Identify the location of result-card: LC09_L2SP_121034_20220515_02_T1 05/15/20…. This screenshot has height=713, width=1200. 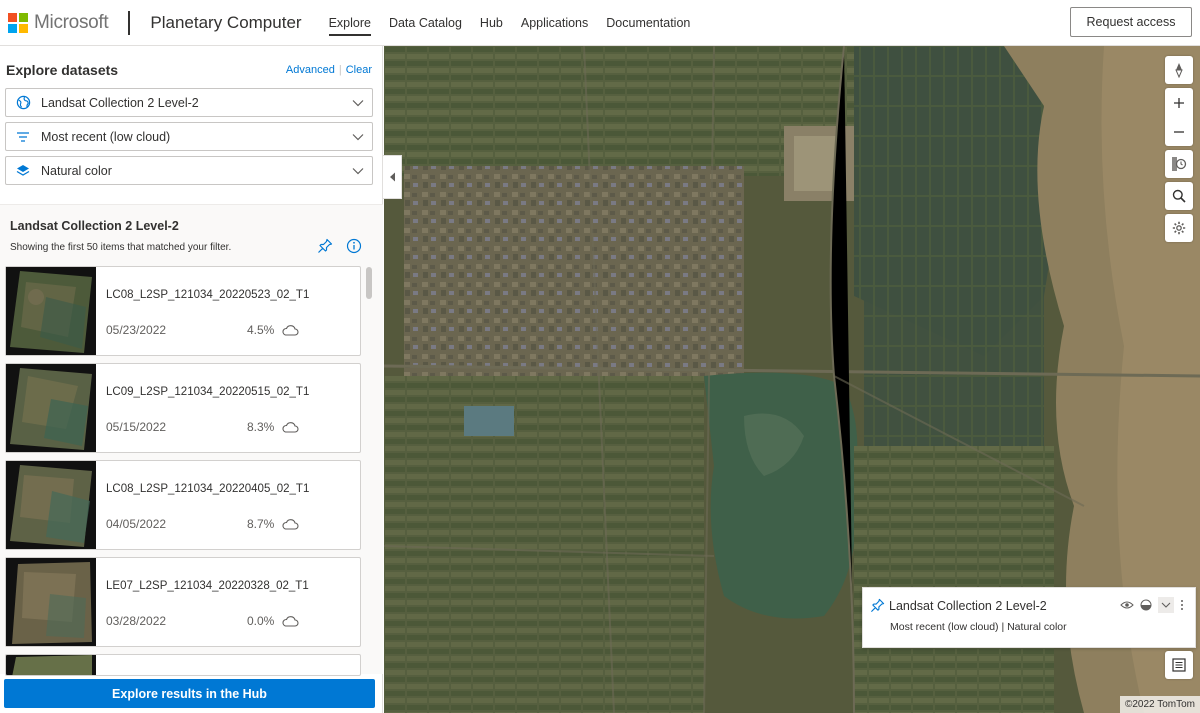
(183, 408).